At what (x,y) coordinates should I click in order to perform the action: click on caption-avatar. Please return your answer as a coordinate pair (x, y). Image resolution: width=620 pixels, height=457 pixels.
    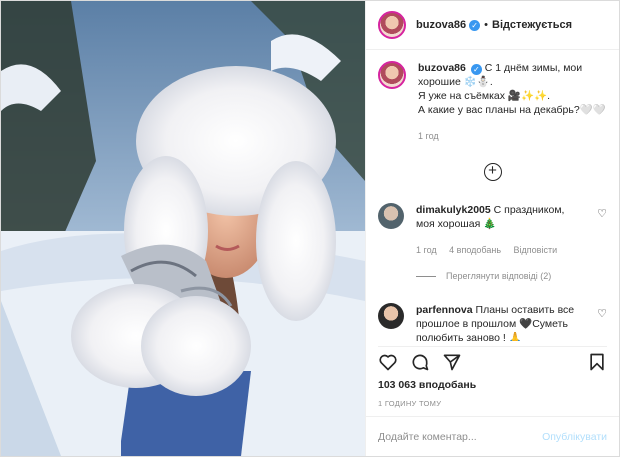
    Looking at the image, I should click on (392, 75).